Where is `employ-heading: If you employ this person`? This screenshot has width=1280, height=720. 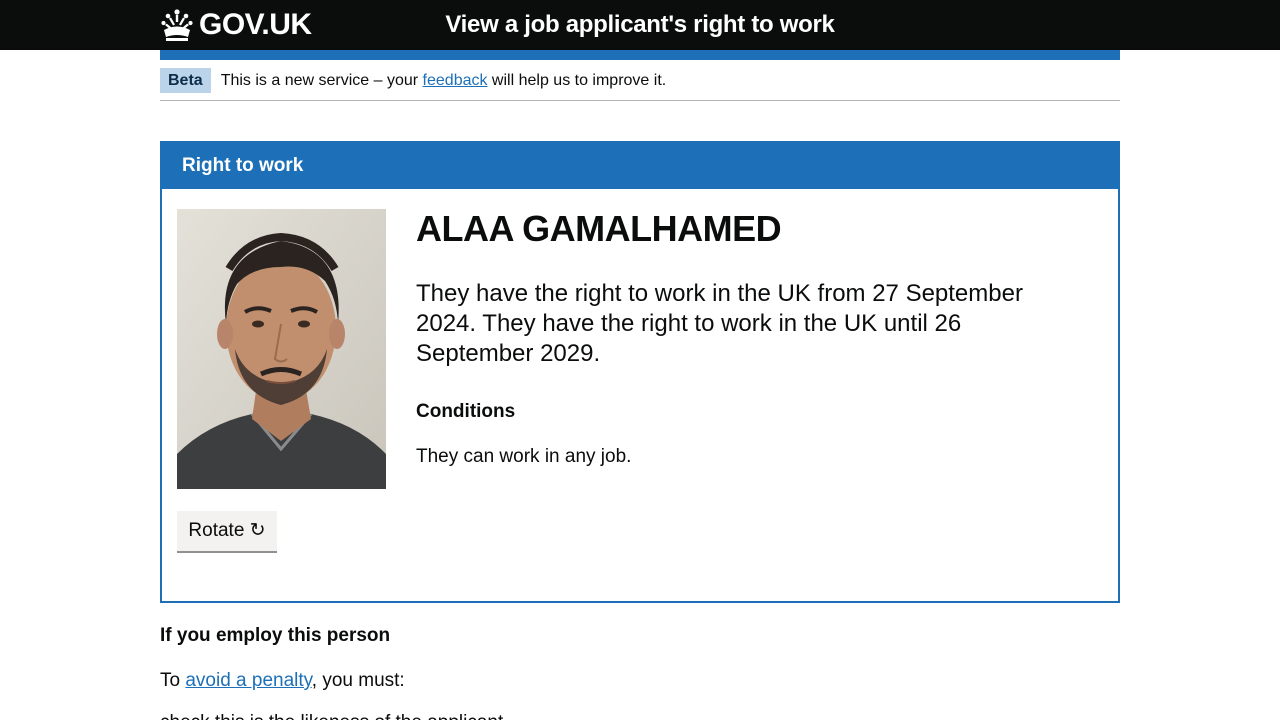
employ-heading: If you employ this person is located at coordinates (275, 635).